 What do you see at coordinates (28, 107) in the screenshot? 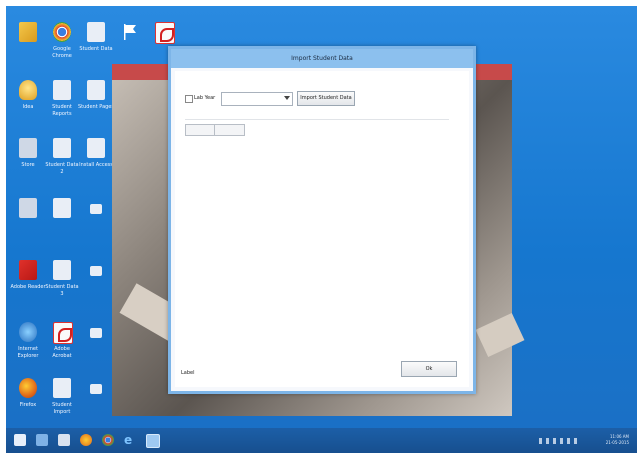
I see `desktop-icon-label: Idea` at bounding box center [28, 107].